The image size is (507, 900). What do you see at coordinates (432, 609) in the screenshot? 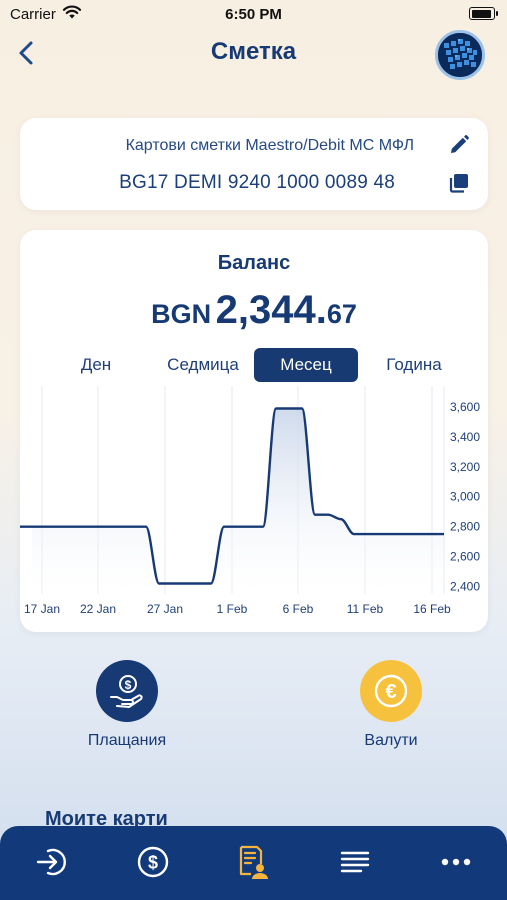
I see `x-tick-label: 16 Feb` at bounding box center [432, 609].